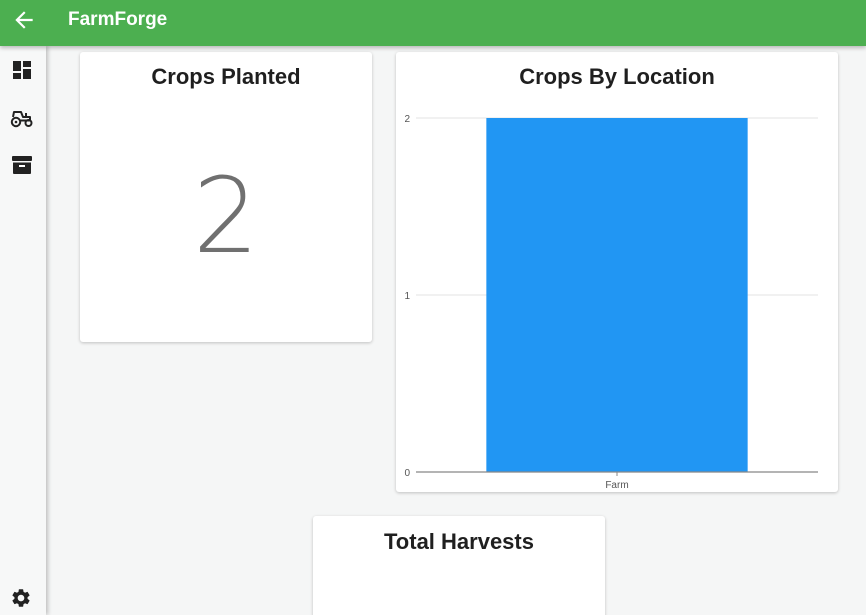 The height and width of the screenshot is (615, 866). I want to click on gear-icon, so click(21, 598).